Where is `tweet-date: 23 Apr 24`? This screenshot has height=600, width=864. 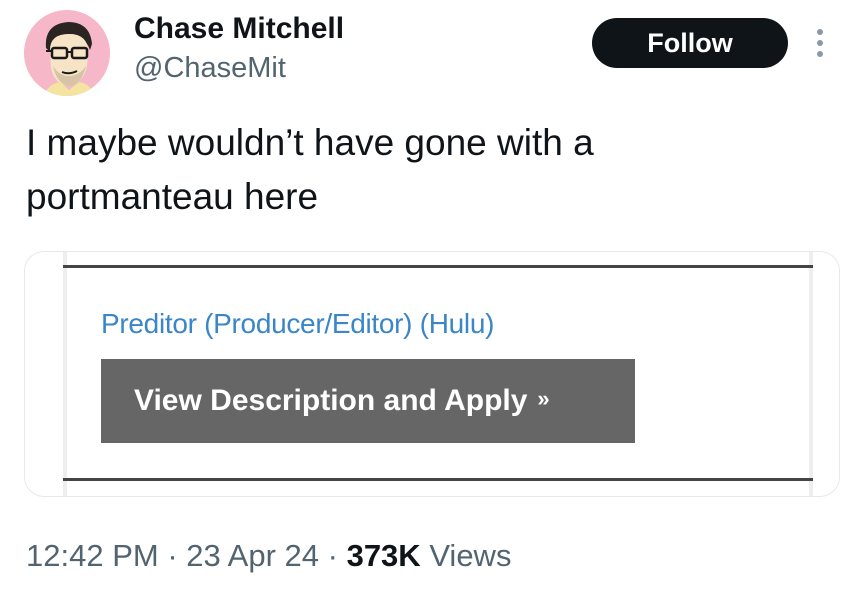 tweet-date: 23 Apr 24 is located at coordinates (252, 555).